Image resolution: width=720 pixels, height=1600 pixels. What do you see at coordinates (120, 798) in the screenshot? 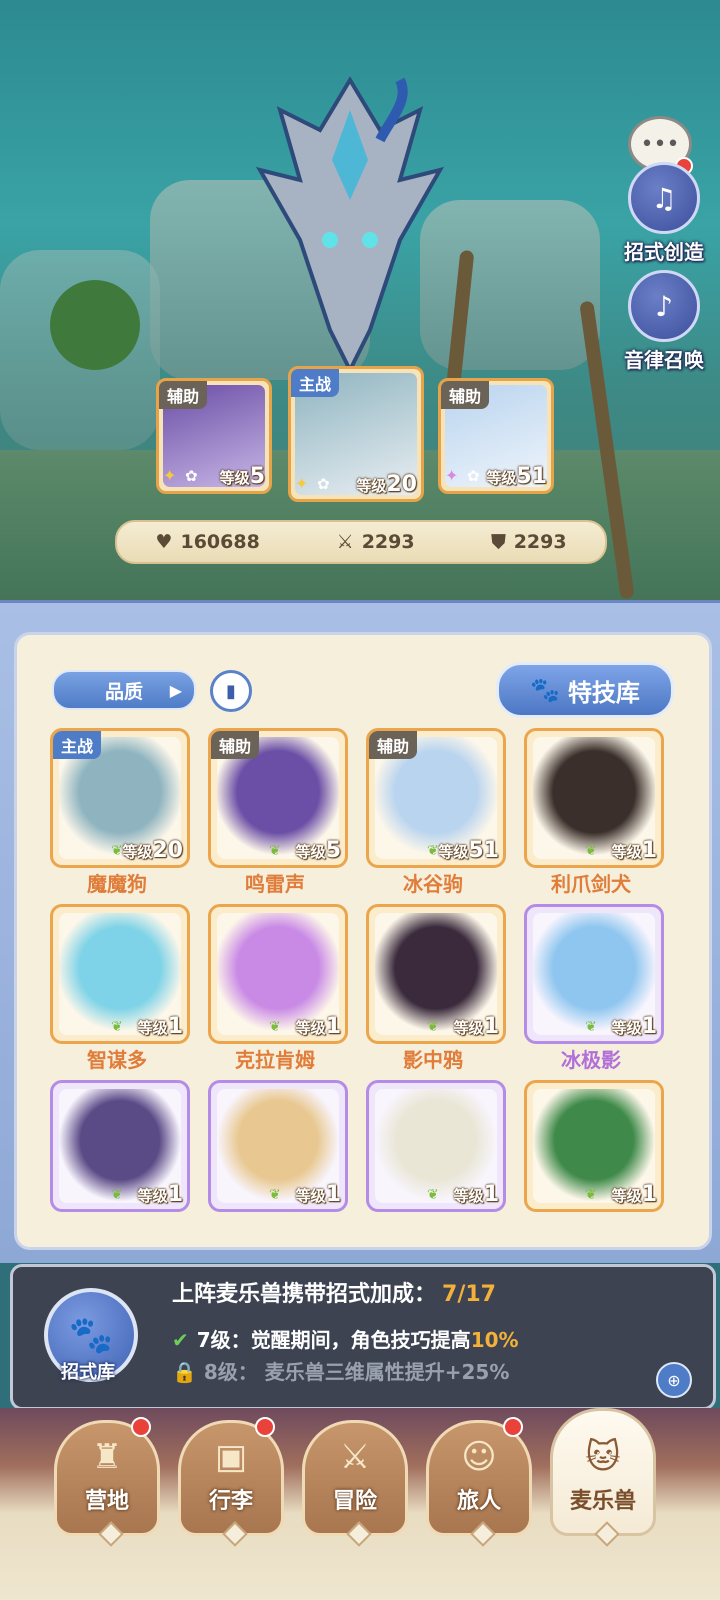
I see `pet-card: 主战 ❦ 等级20` at bounding box center [120, 798].